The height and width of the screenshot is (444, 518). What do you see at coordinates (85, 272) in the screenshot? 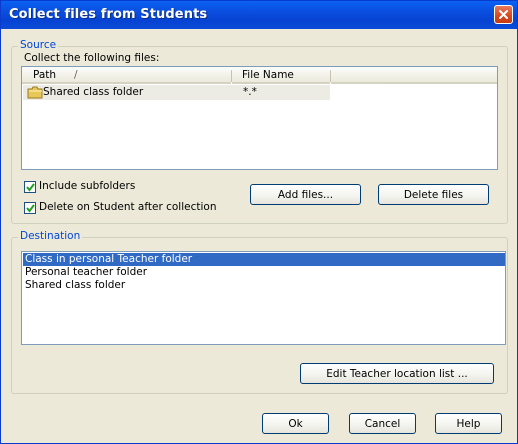
I see `list-item: Personal teacher folder` at bounding box center [85, 272].